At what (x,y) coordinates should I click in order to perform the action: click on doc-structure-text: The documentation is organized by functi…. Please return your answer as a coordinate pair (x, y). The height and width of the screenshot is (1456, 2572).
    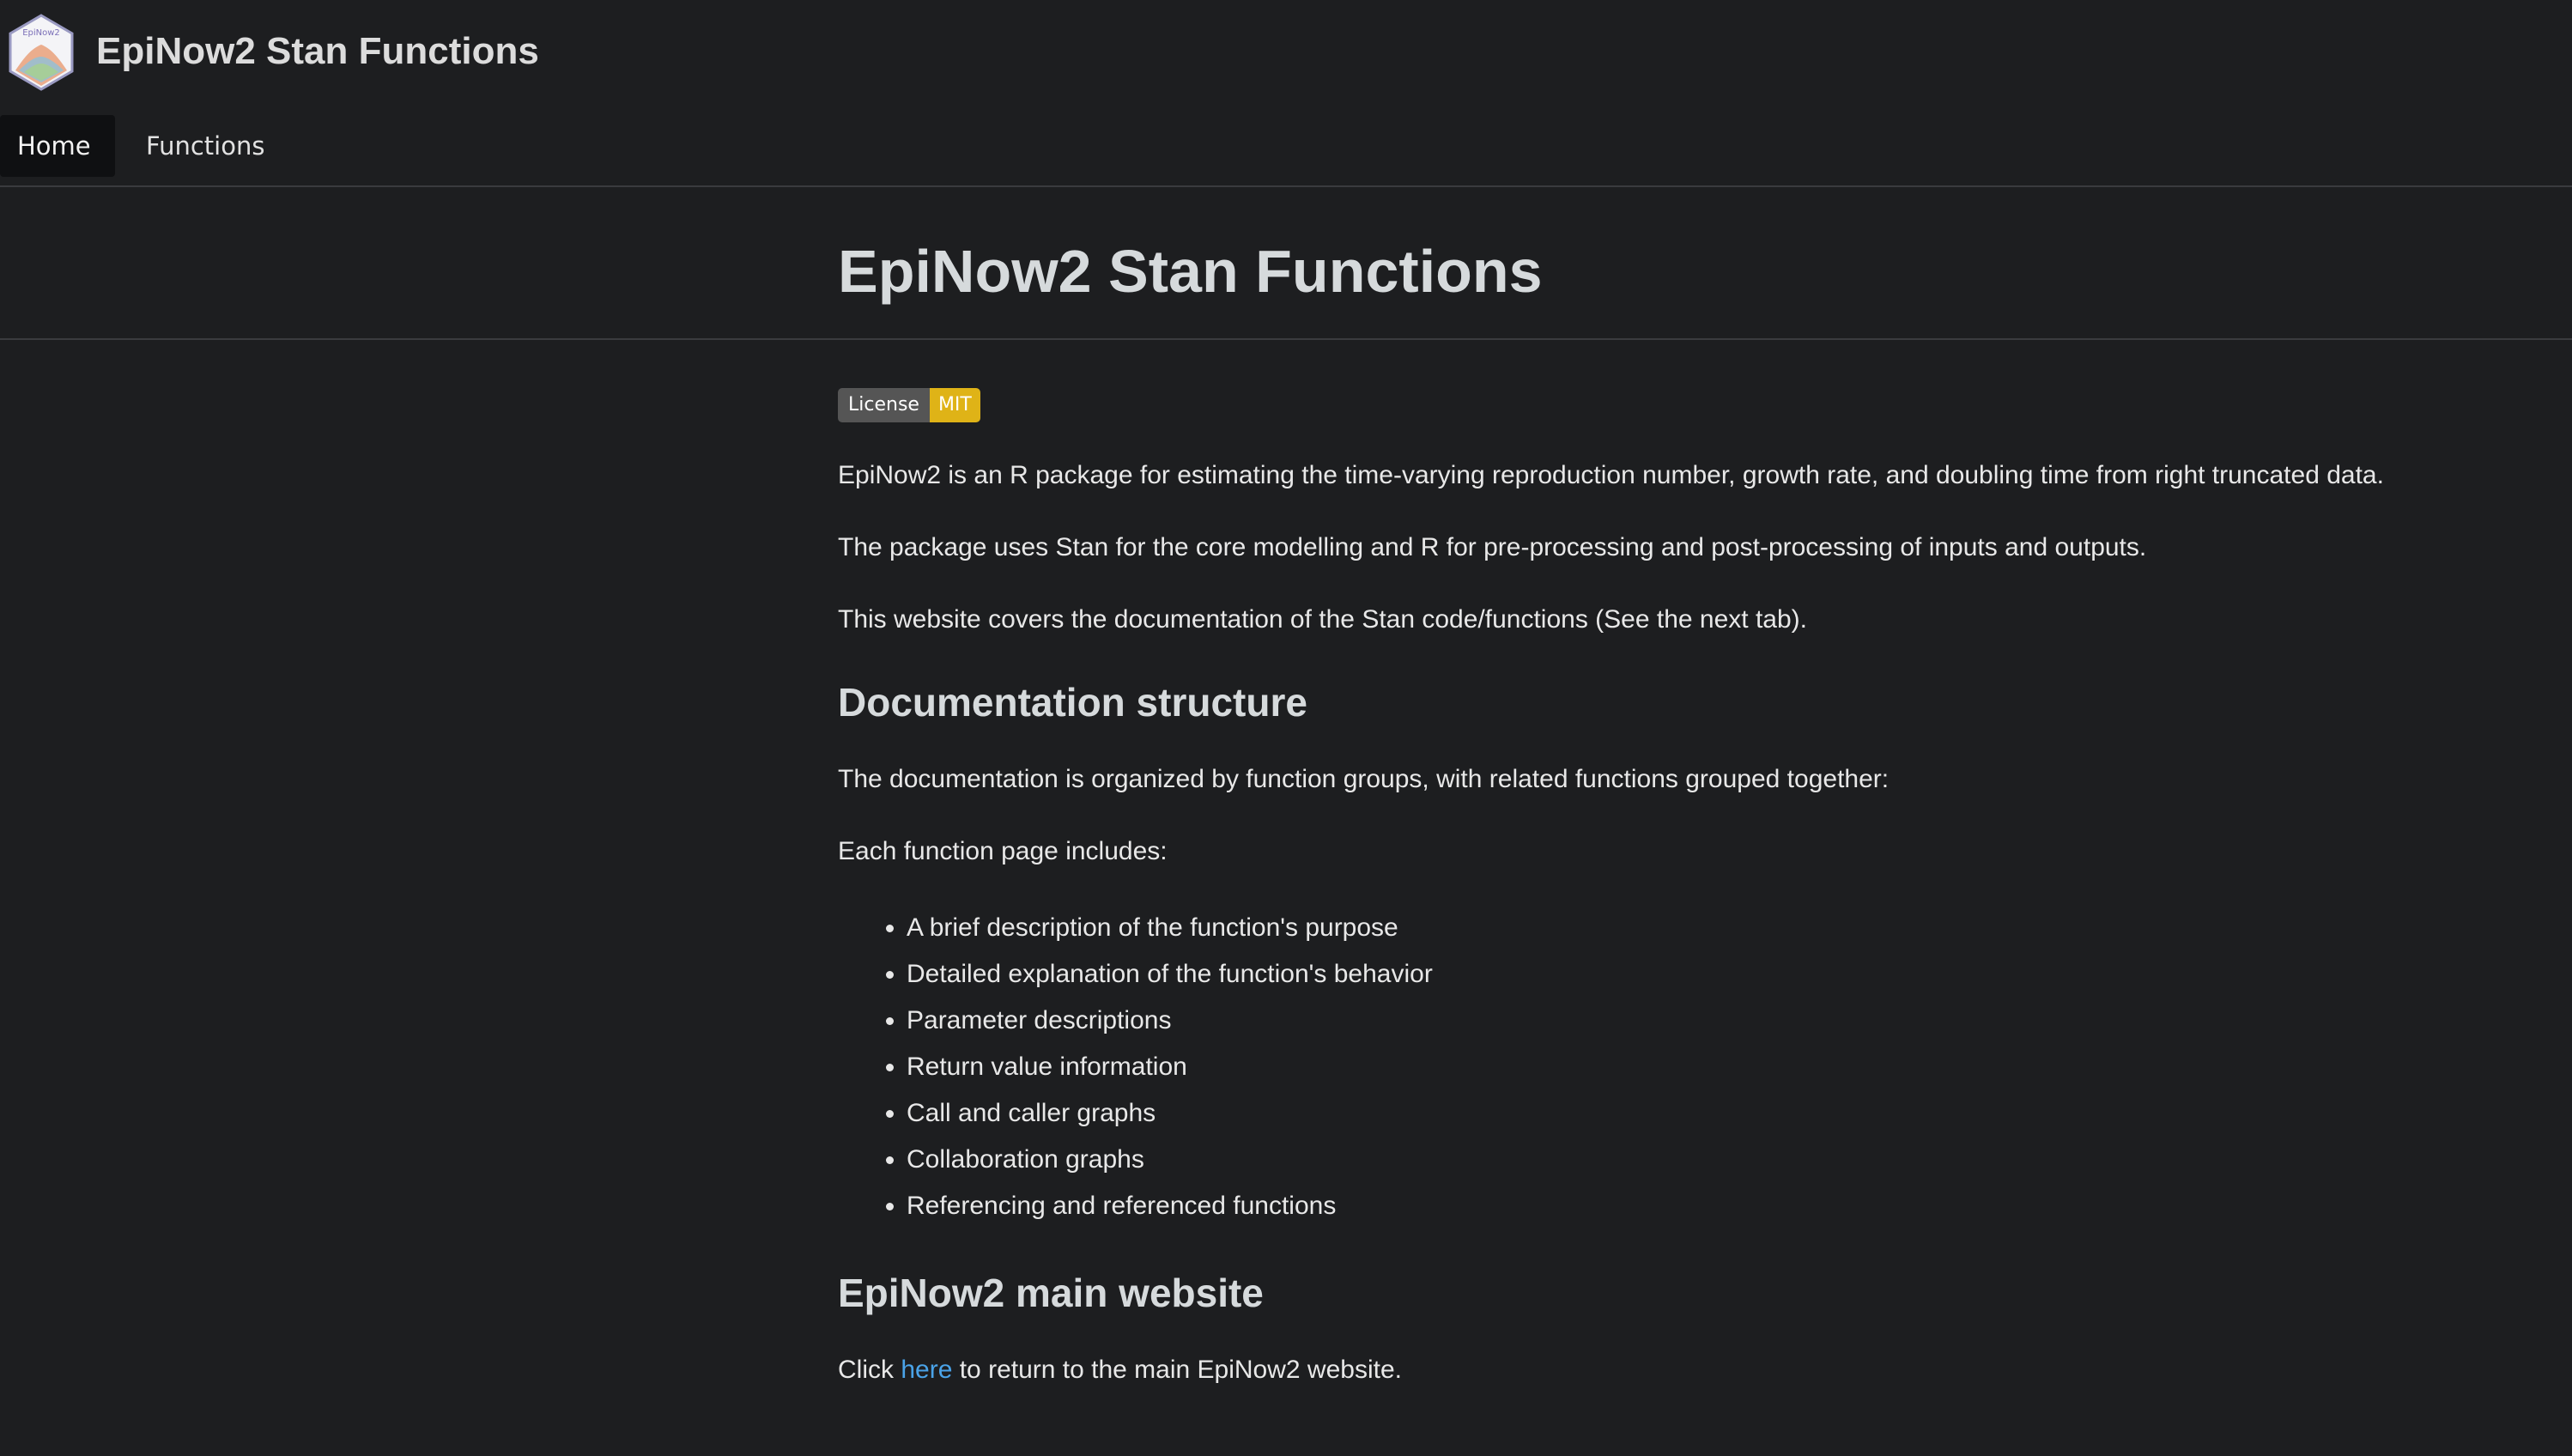
    Looking at the image, I should click on (1364, 779).